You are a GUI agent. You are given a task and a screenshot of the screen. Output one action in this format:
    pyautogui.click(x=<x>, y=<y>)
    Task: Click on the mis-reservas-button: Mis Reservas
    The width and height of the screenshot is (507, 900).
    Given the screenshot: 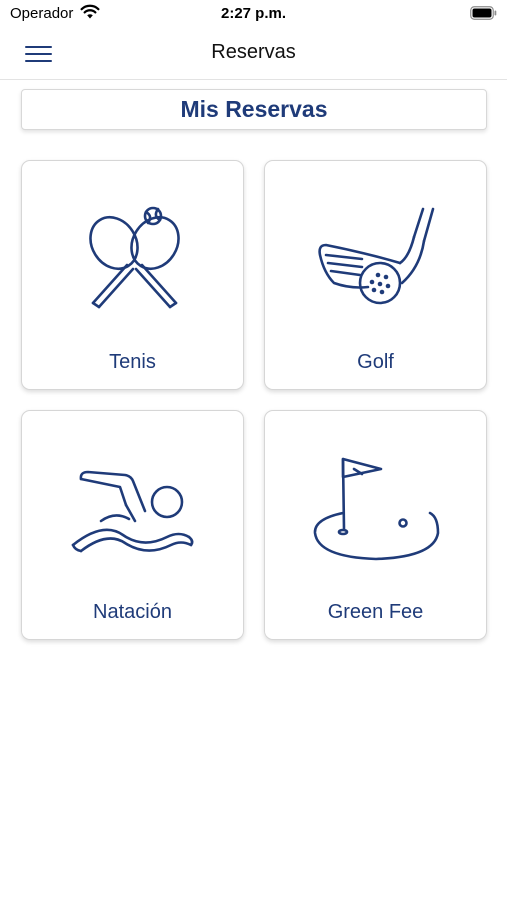 What is the action you would take?
    pyautogui.click(x=254, y=109)
    